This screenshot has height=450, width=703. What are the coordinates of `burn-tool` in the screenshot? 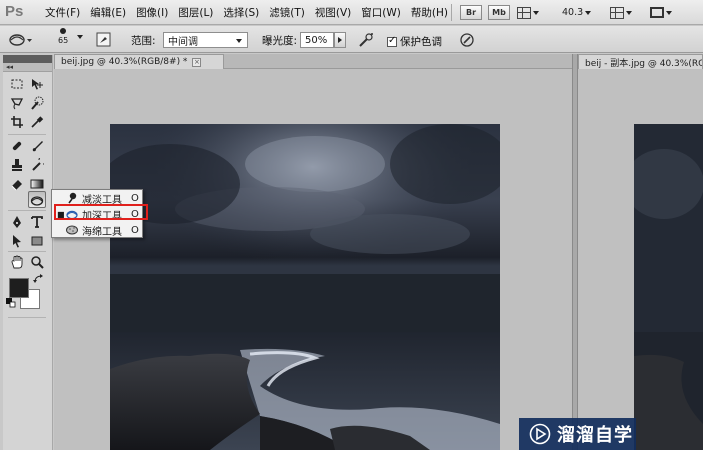 It's located at (37, 199).